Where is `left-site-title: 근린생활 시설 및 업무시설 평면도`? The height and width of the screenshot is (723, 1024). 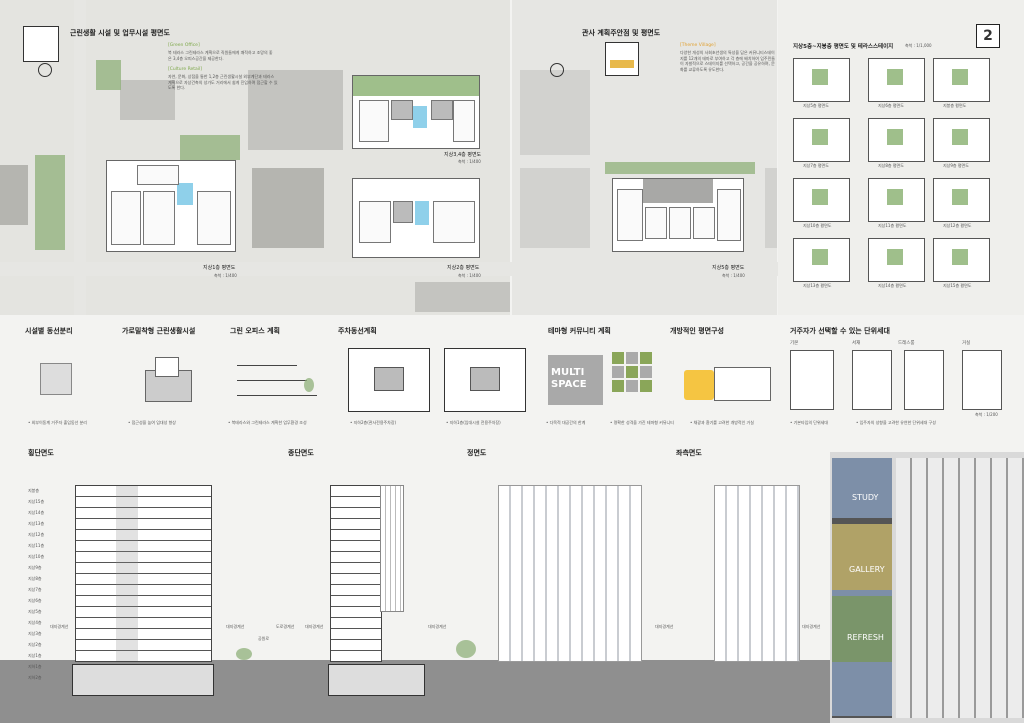 left-site-title: 근린생활 시설 및 업무시설 평면도 is located at coordinates (120, 33).